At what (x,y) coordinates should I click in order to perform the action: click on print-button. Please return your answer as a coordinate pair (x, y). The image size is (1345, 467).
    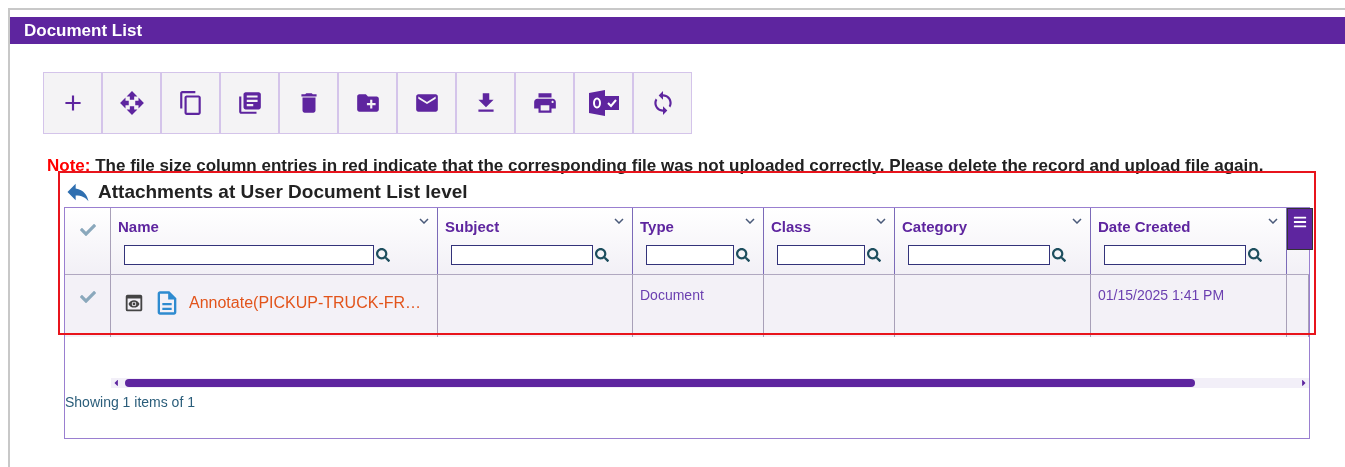
    Looking at the image, I should click on (544, 103).